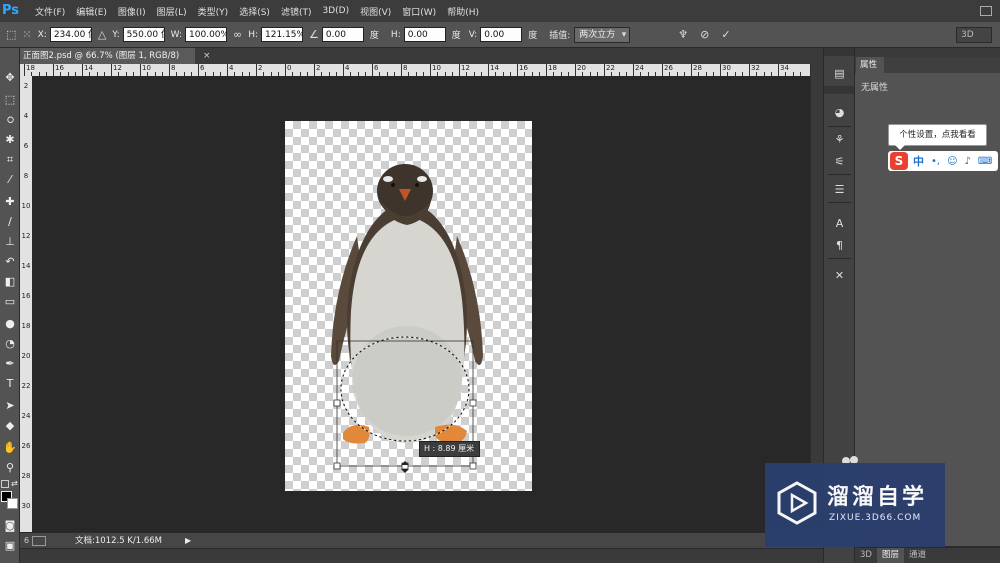  I want to click on healing-brush-tool-icon: ✚, so click(10, 202).